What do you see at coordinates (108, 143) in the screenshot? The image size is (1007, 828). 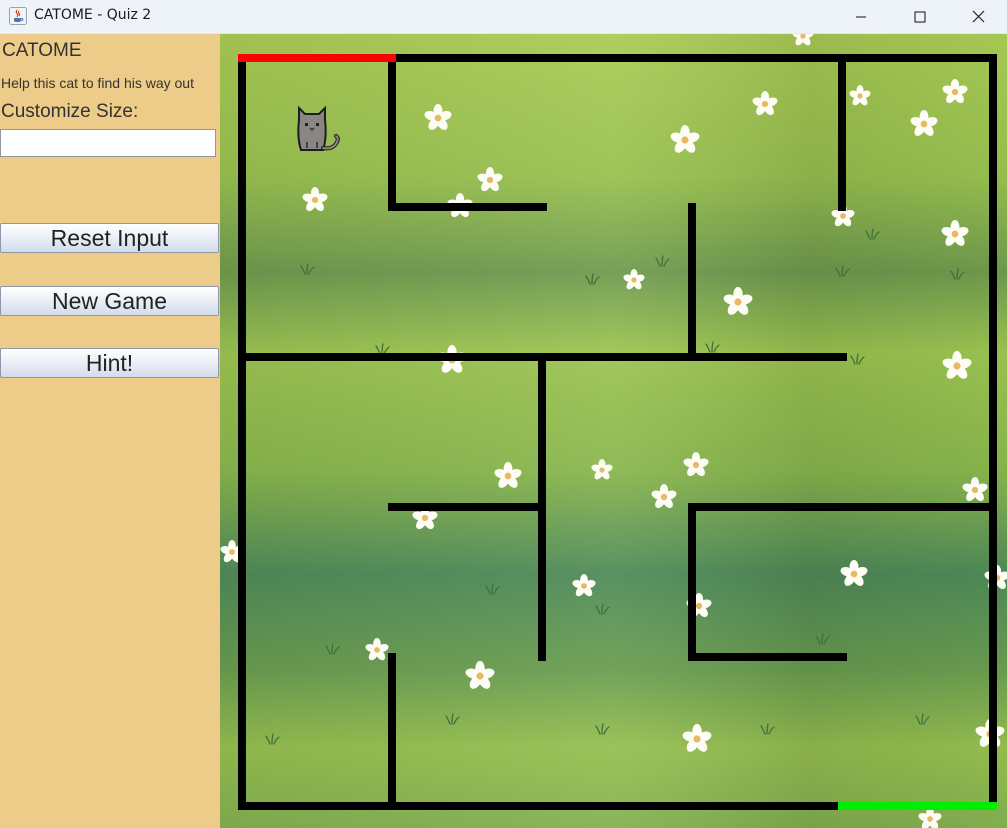 I see `size-input` at bounding box center [108, 143].